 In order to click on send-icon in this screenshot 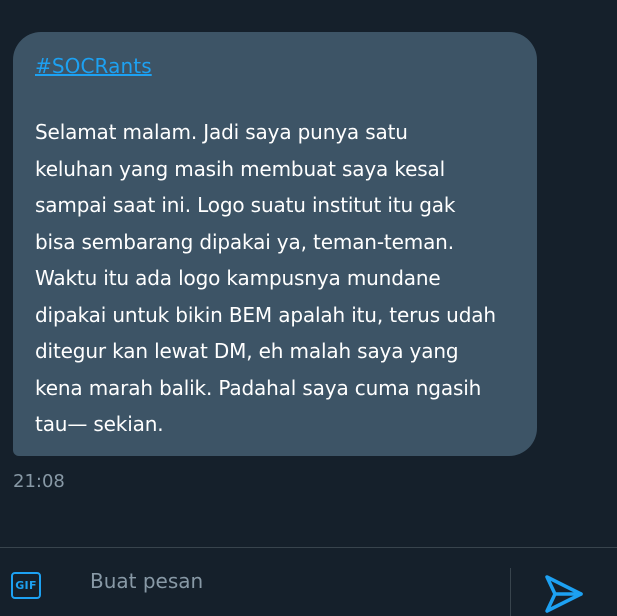, I will do `click(564, 594)`.